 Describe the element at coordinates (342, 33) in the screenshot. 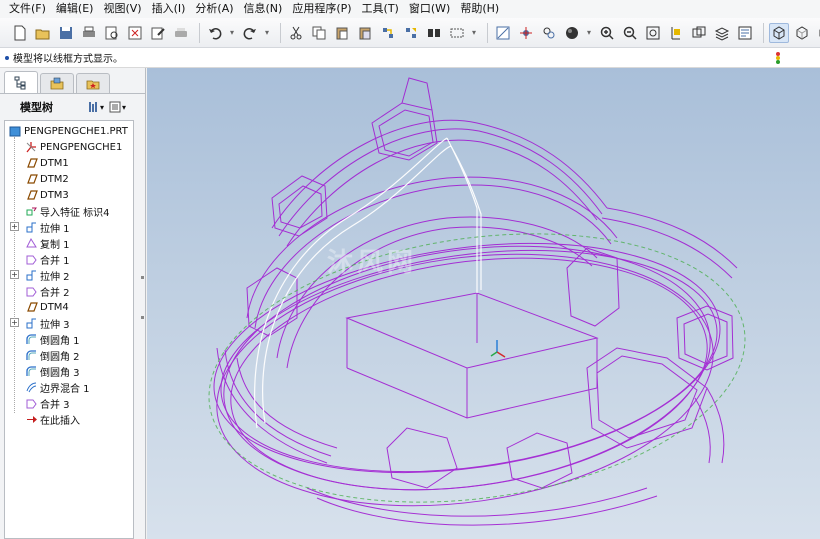

I see `paste-button` at that location.